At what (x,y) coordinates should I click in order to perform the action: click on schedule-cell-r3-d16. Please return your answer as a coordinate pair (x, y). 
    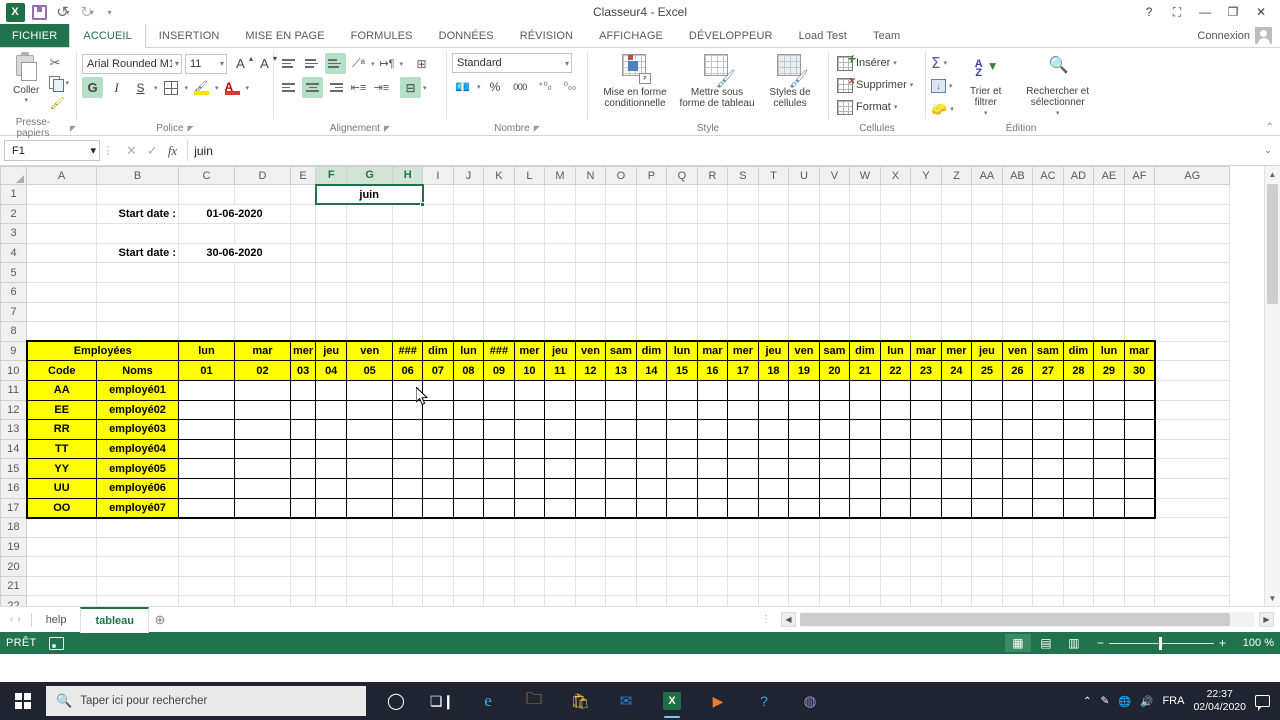
    Looking at the image, I should click on (712, 429).